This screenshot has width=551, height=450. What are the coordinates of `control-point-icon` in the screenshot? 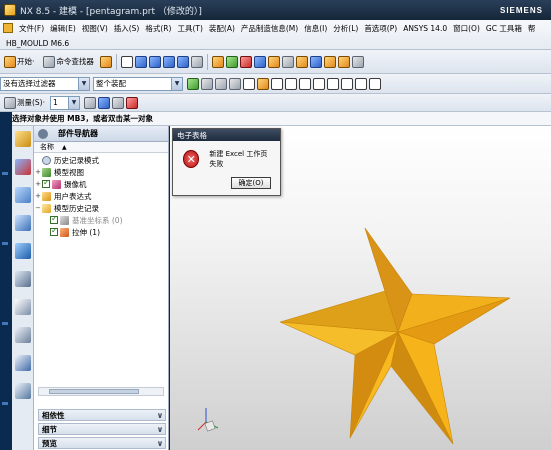 It's located at (305, 83).